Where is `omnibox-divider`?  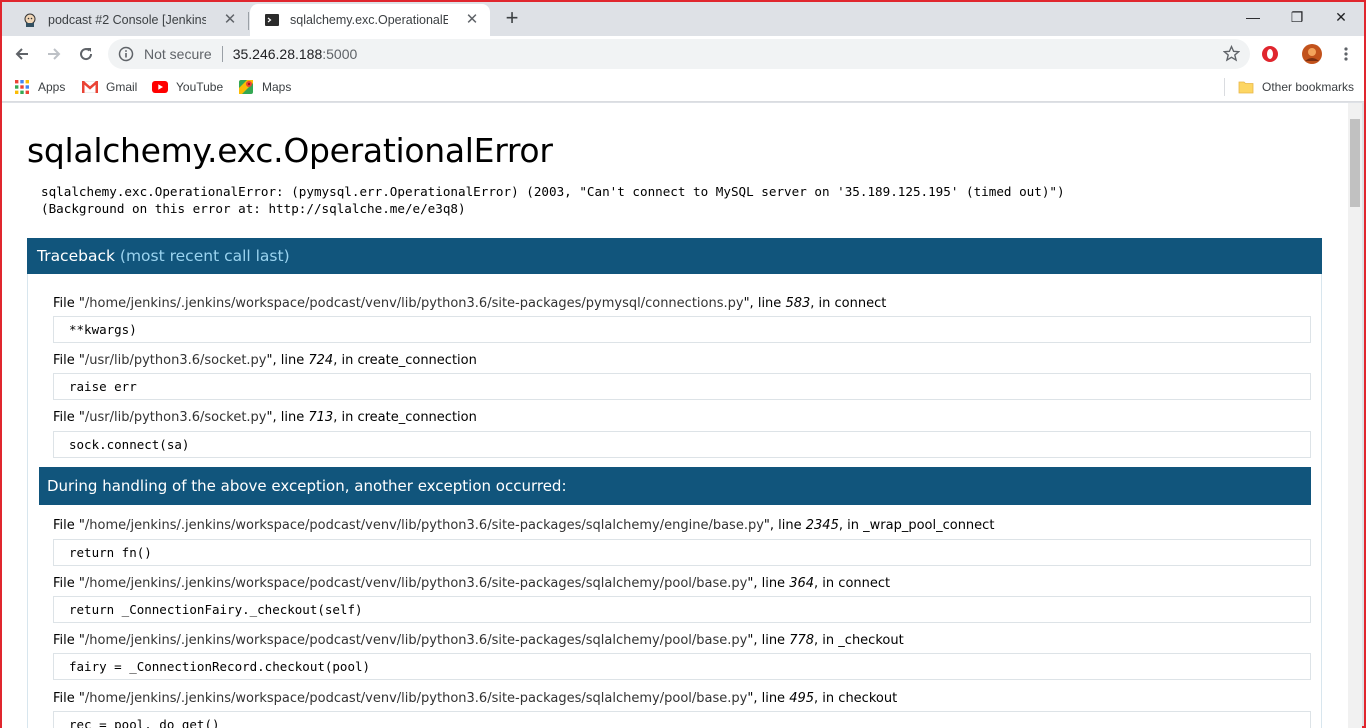
omnibox-divider is located at coordinates (222, 54).